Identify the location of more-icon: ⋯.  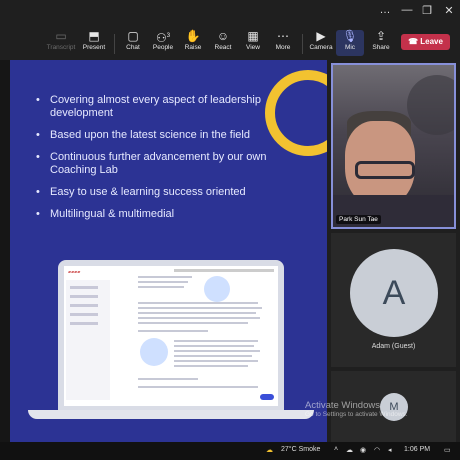
(283, 36).